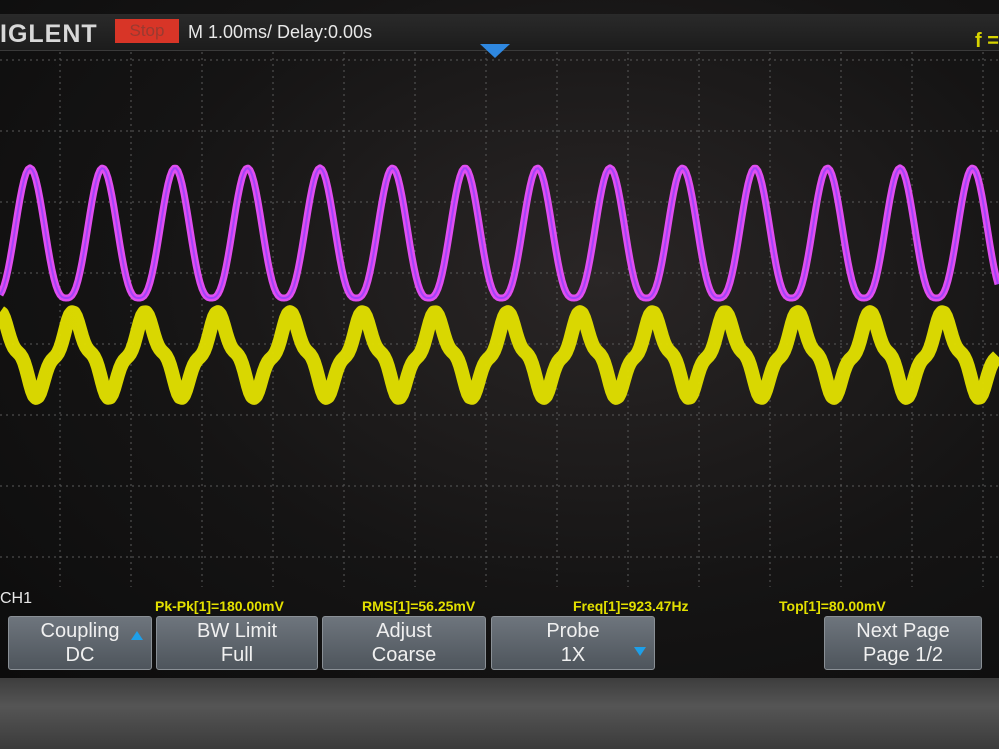  What do you see at coordinates (573, 631) in the screenshot?
I see `probe-label: Probe` at bounding box center [573, 631].